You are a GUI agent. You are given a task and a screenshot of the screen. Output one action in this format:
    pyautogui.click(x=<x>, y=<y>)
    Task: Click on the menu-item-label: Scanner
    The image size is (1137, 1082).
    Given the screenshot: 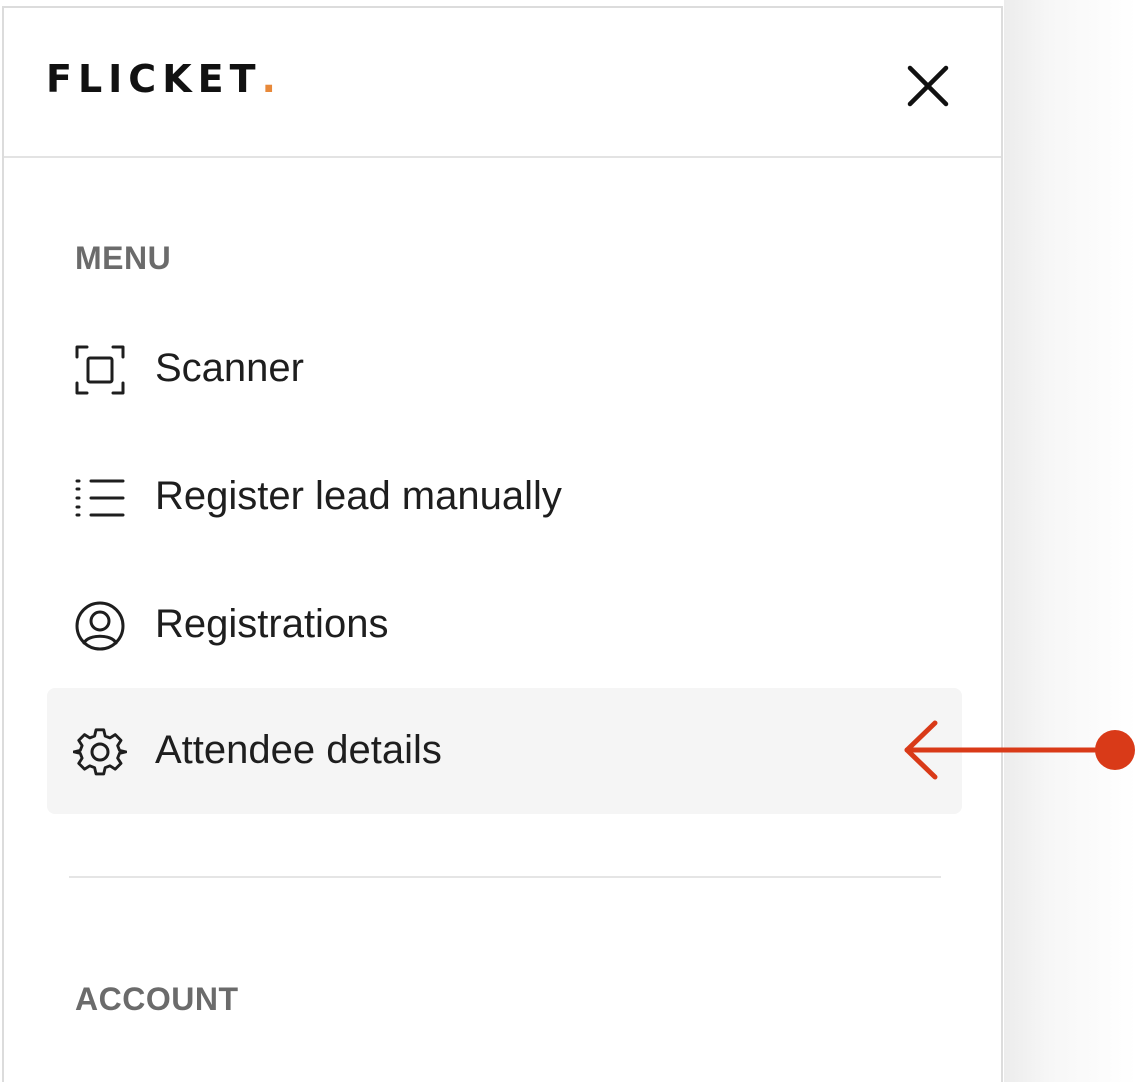 What is the action you would take?
    pyautogui.click(x=229, y=368)
    